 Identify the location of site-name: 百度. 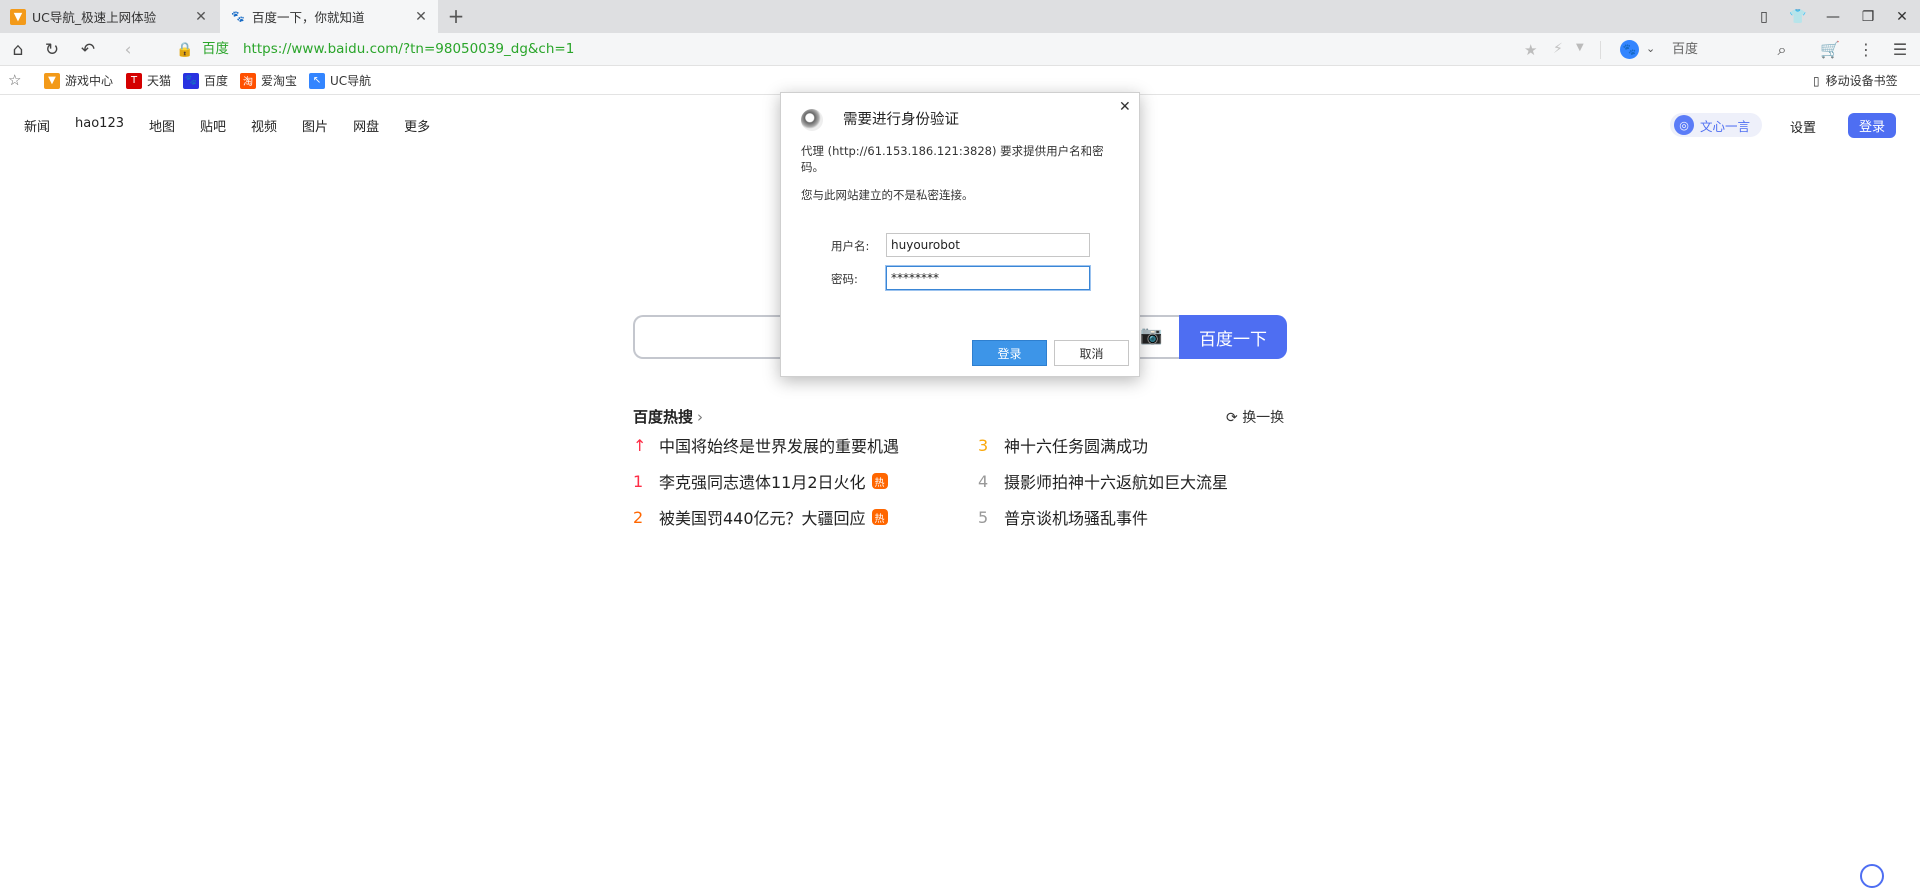
(215, 49).